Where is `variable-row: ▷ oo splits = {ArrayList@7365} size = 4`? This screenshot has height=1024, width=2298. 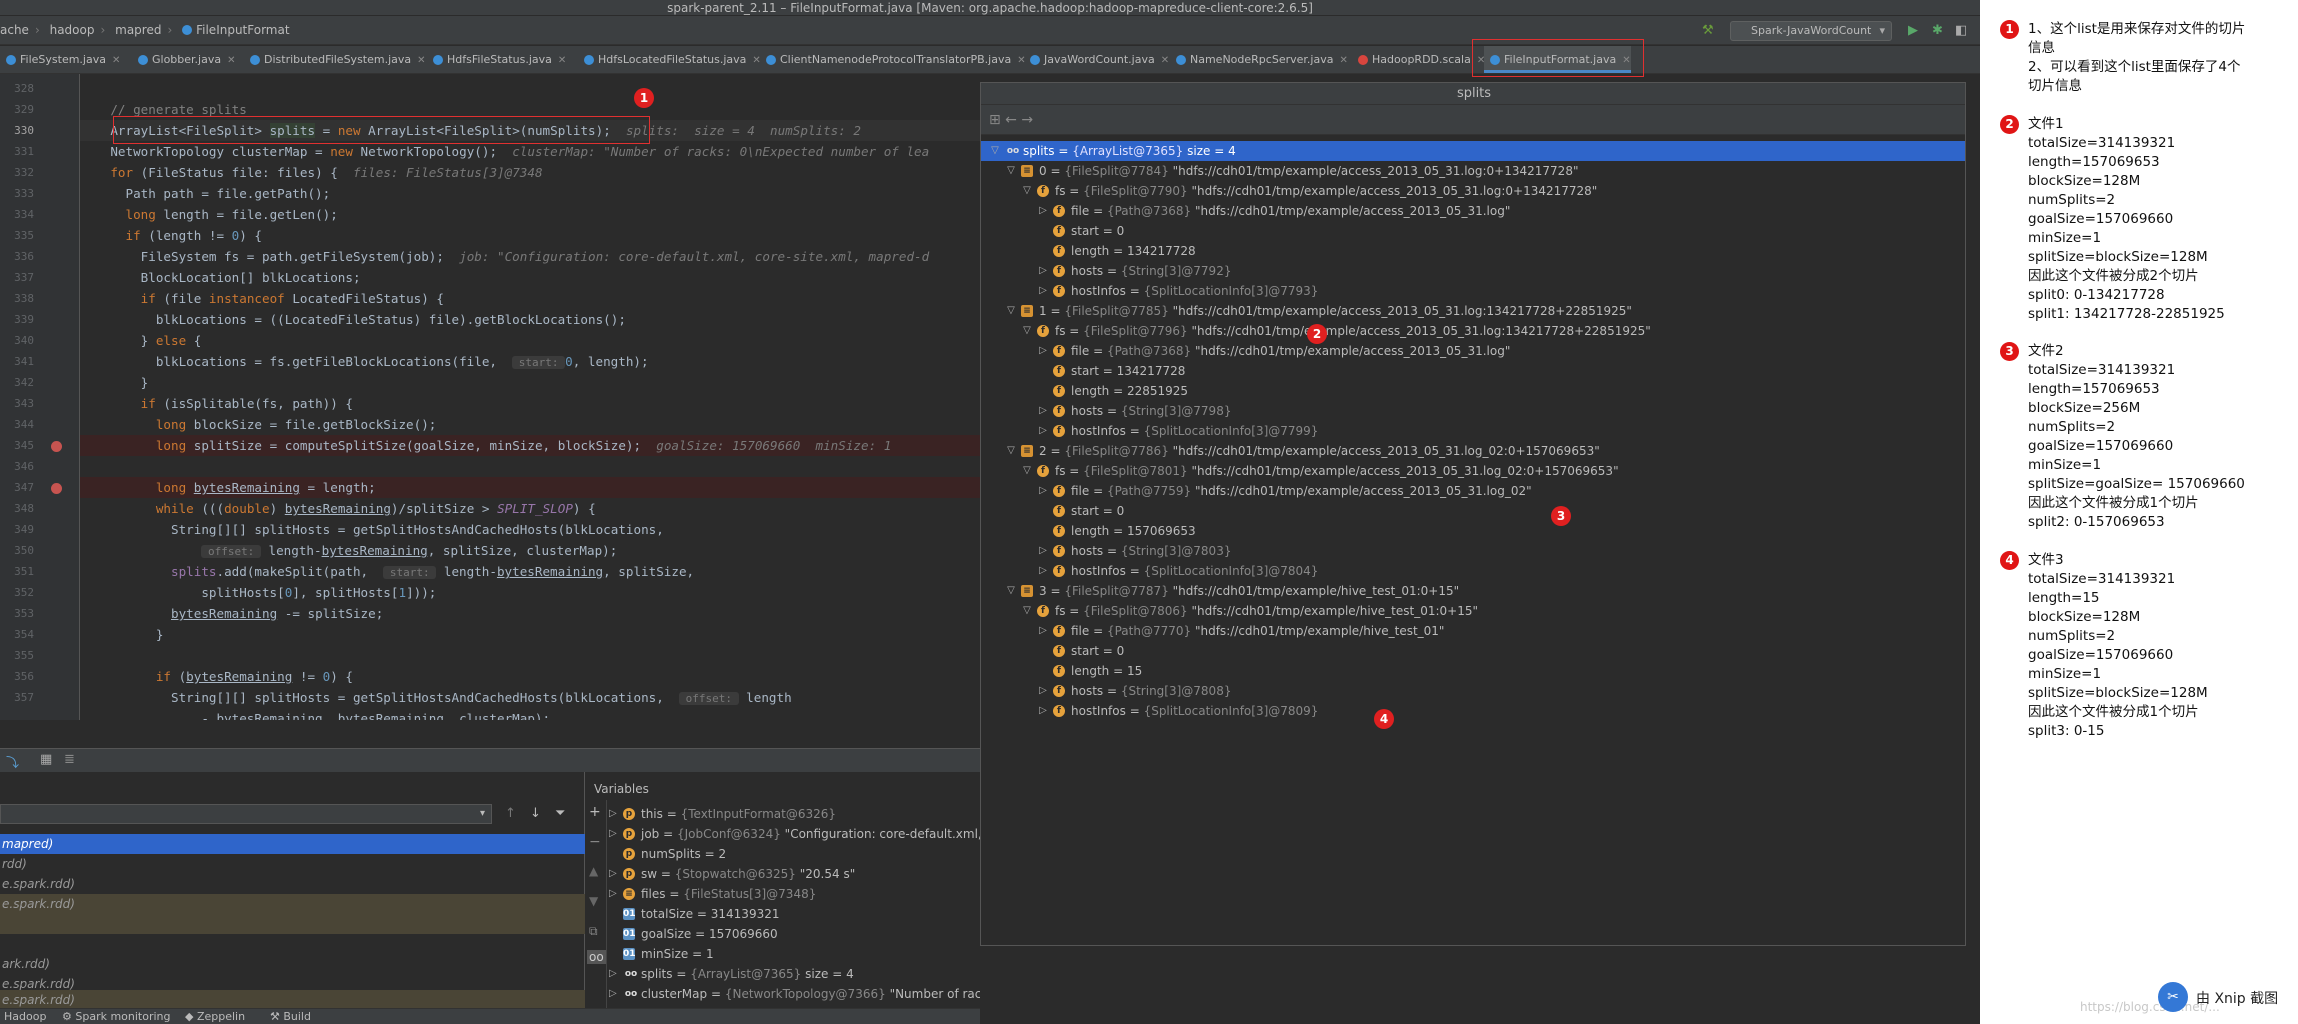 variable-row: ▷ oo splits = {ArrayList@7365} size = 4 is located at coordinates (793, 974).